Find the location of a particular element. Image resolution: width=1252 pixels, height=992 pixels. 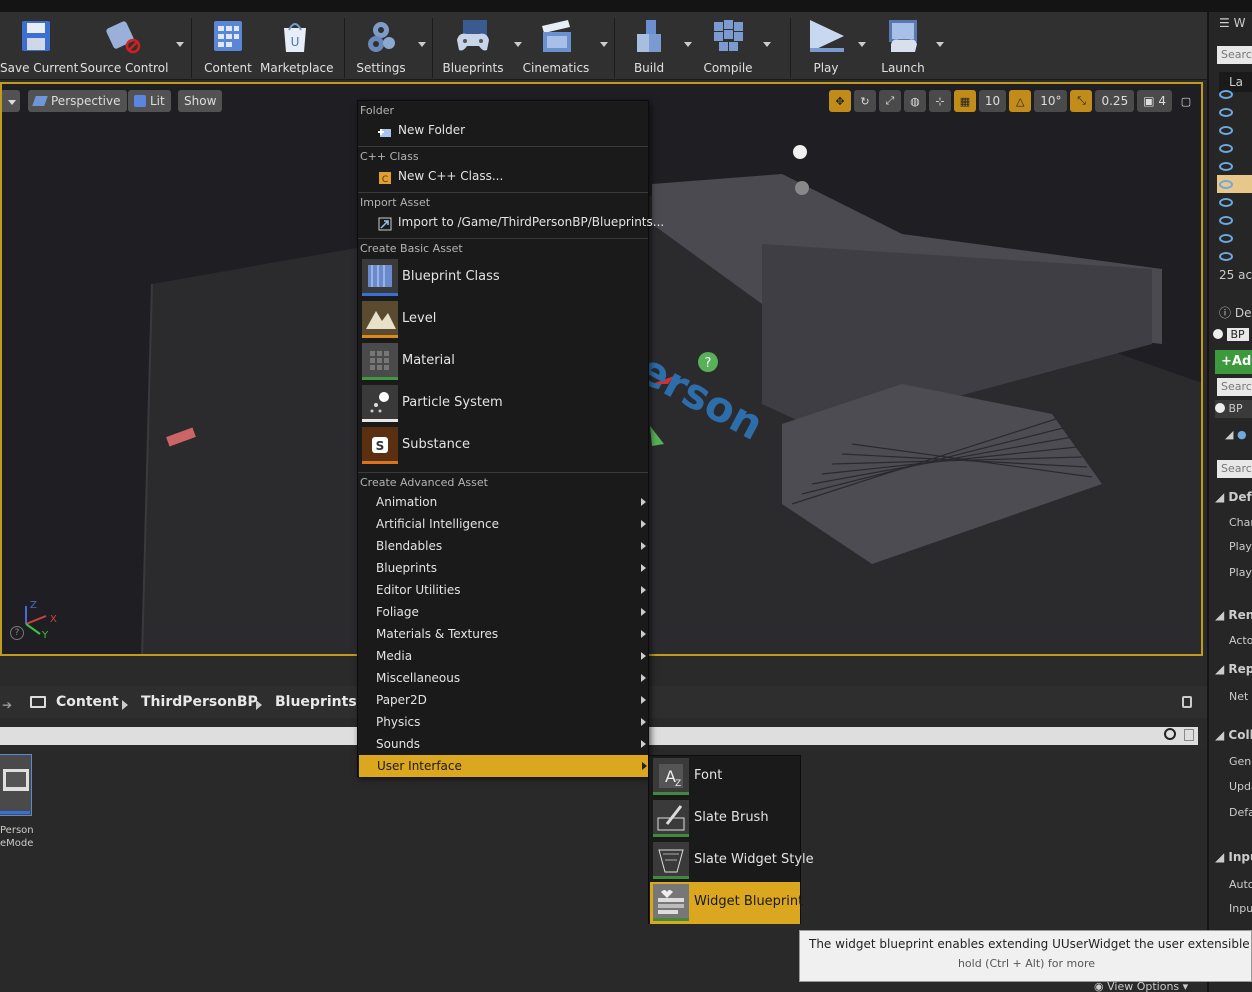

advanced-item-materials-textures: Materials & Textures is located at coordinates (503, 634).